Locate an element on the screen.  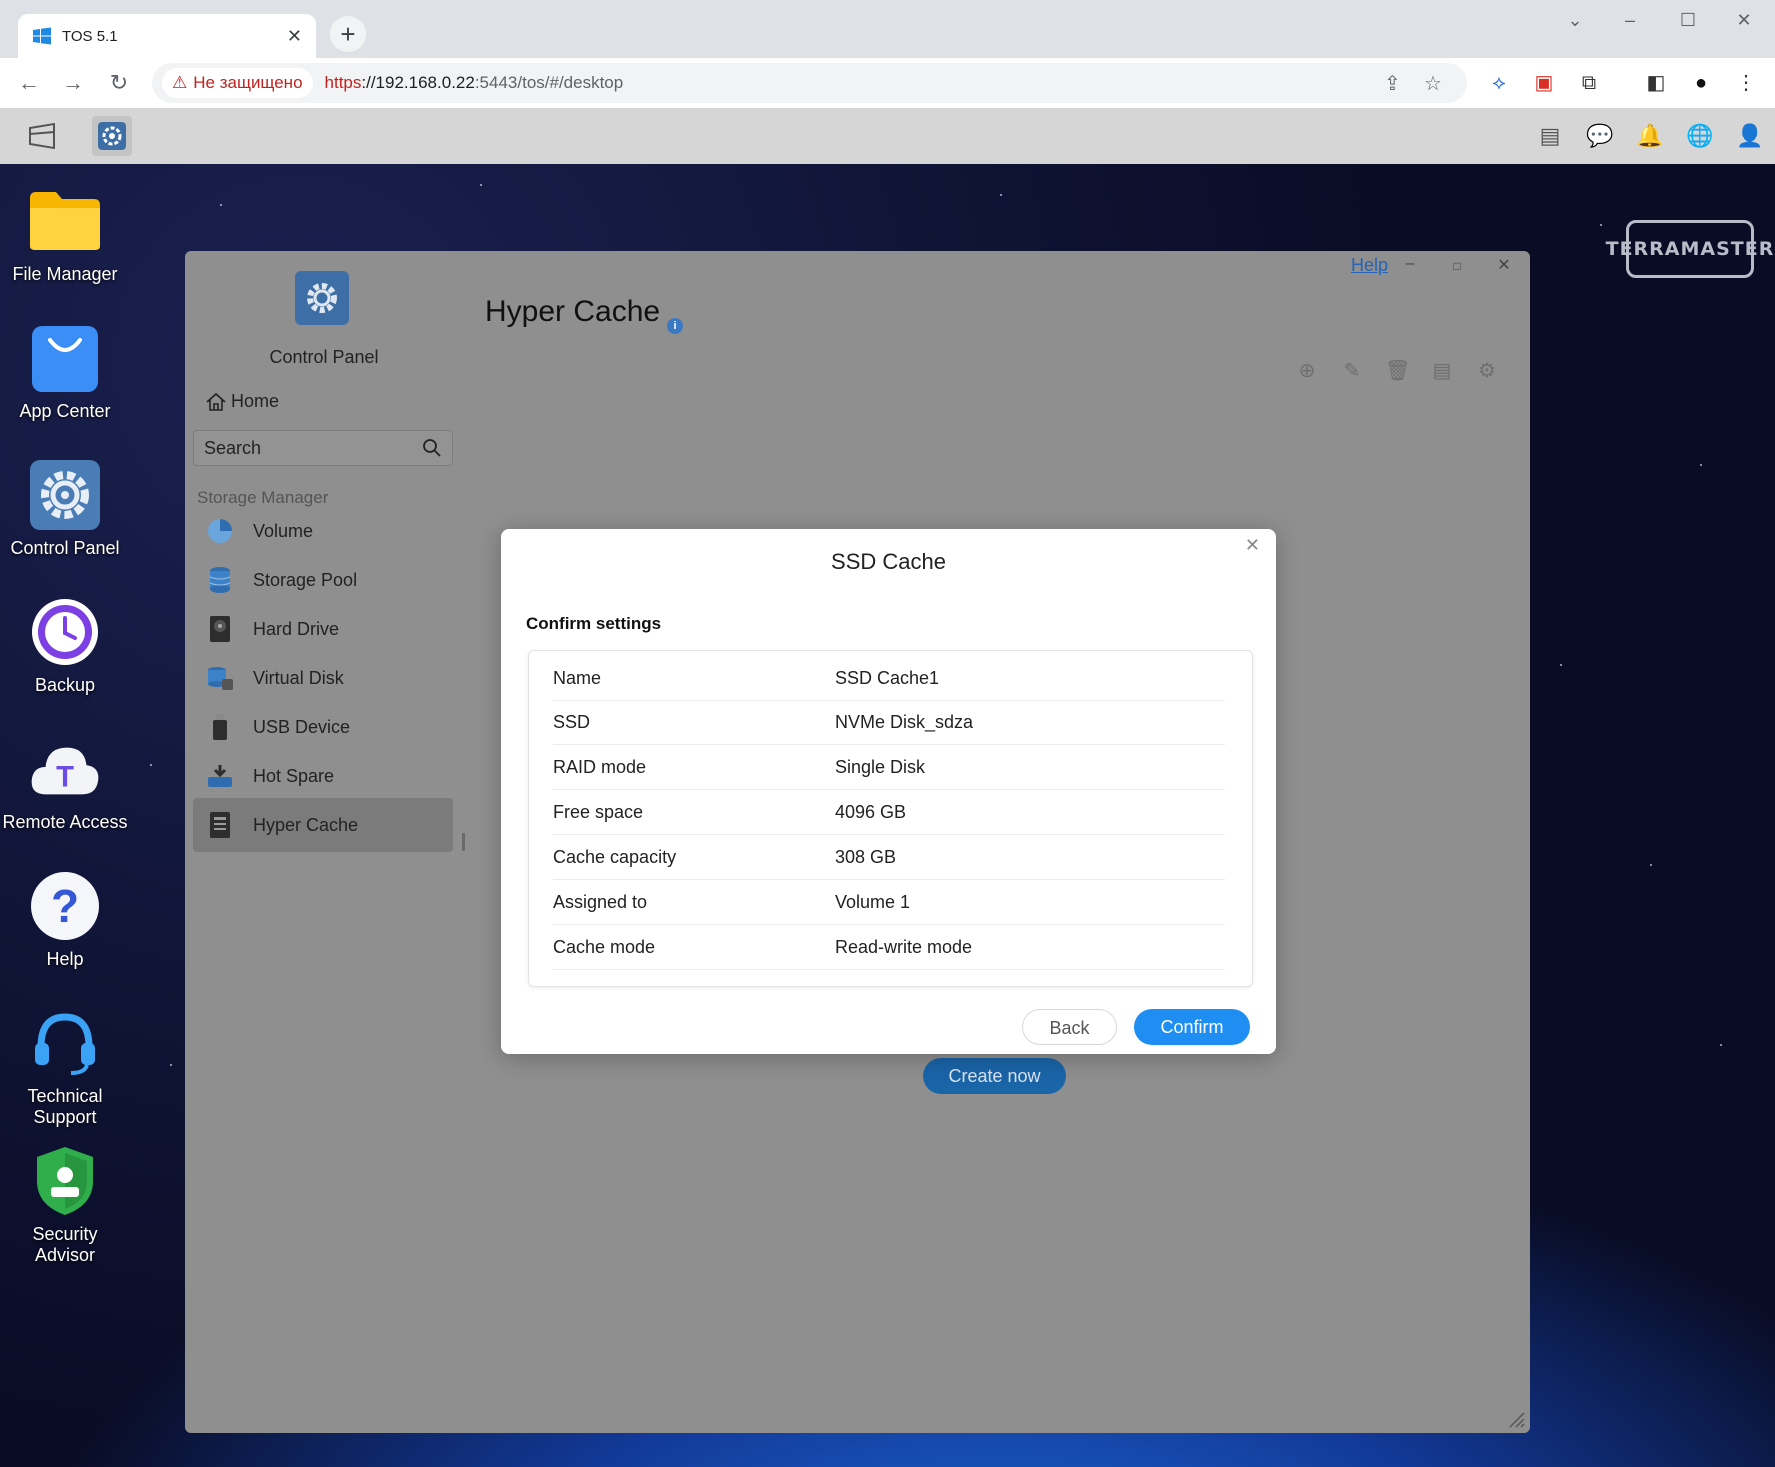
settings-row: Cache capacity 308 GB is located at coordinates (889, 858).